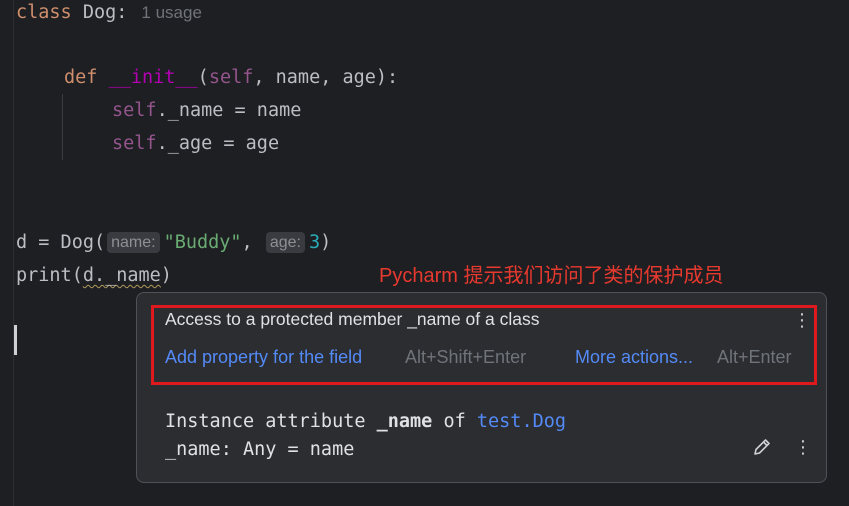 The image size is (849, 506). I want to click on warning-expression: d._name, so click(122, 275).